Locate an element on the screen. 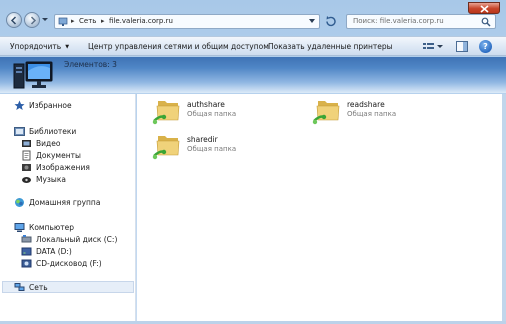 Image resolution: width=506 pixels, height=324 pixels. shared-folder-readshare: readshare Общая папка is located at coordinates (372, 112).